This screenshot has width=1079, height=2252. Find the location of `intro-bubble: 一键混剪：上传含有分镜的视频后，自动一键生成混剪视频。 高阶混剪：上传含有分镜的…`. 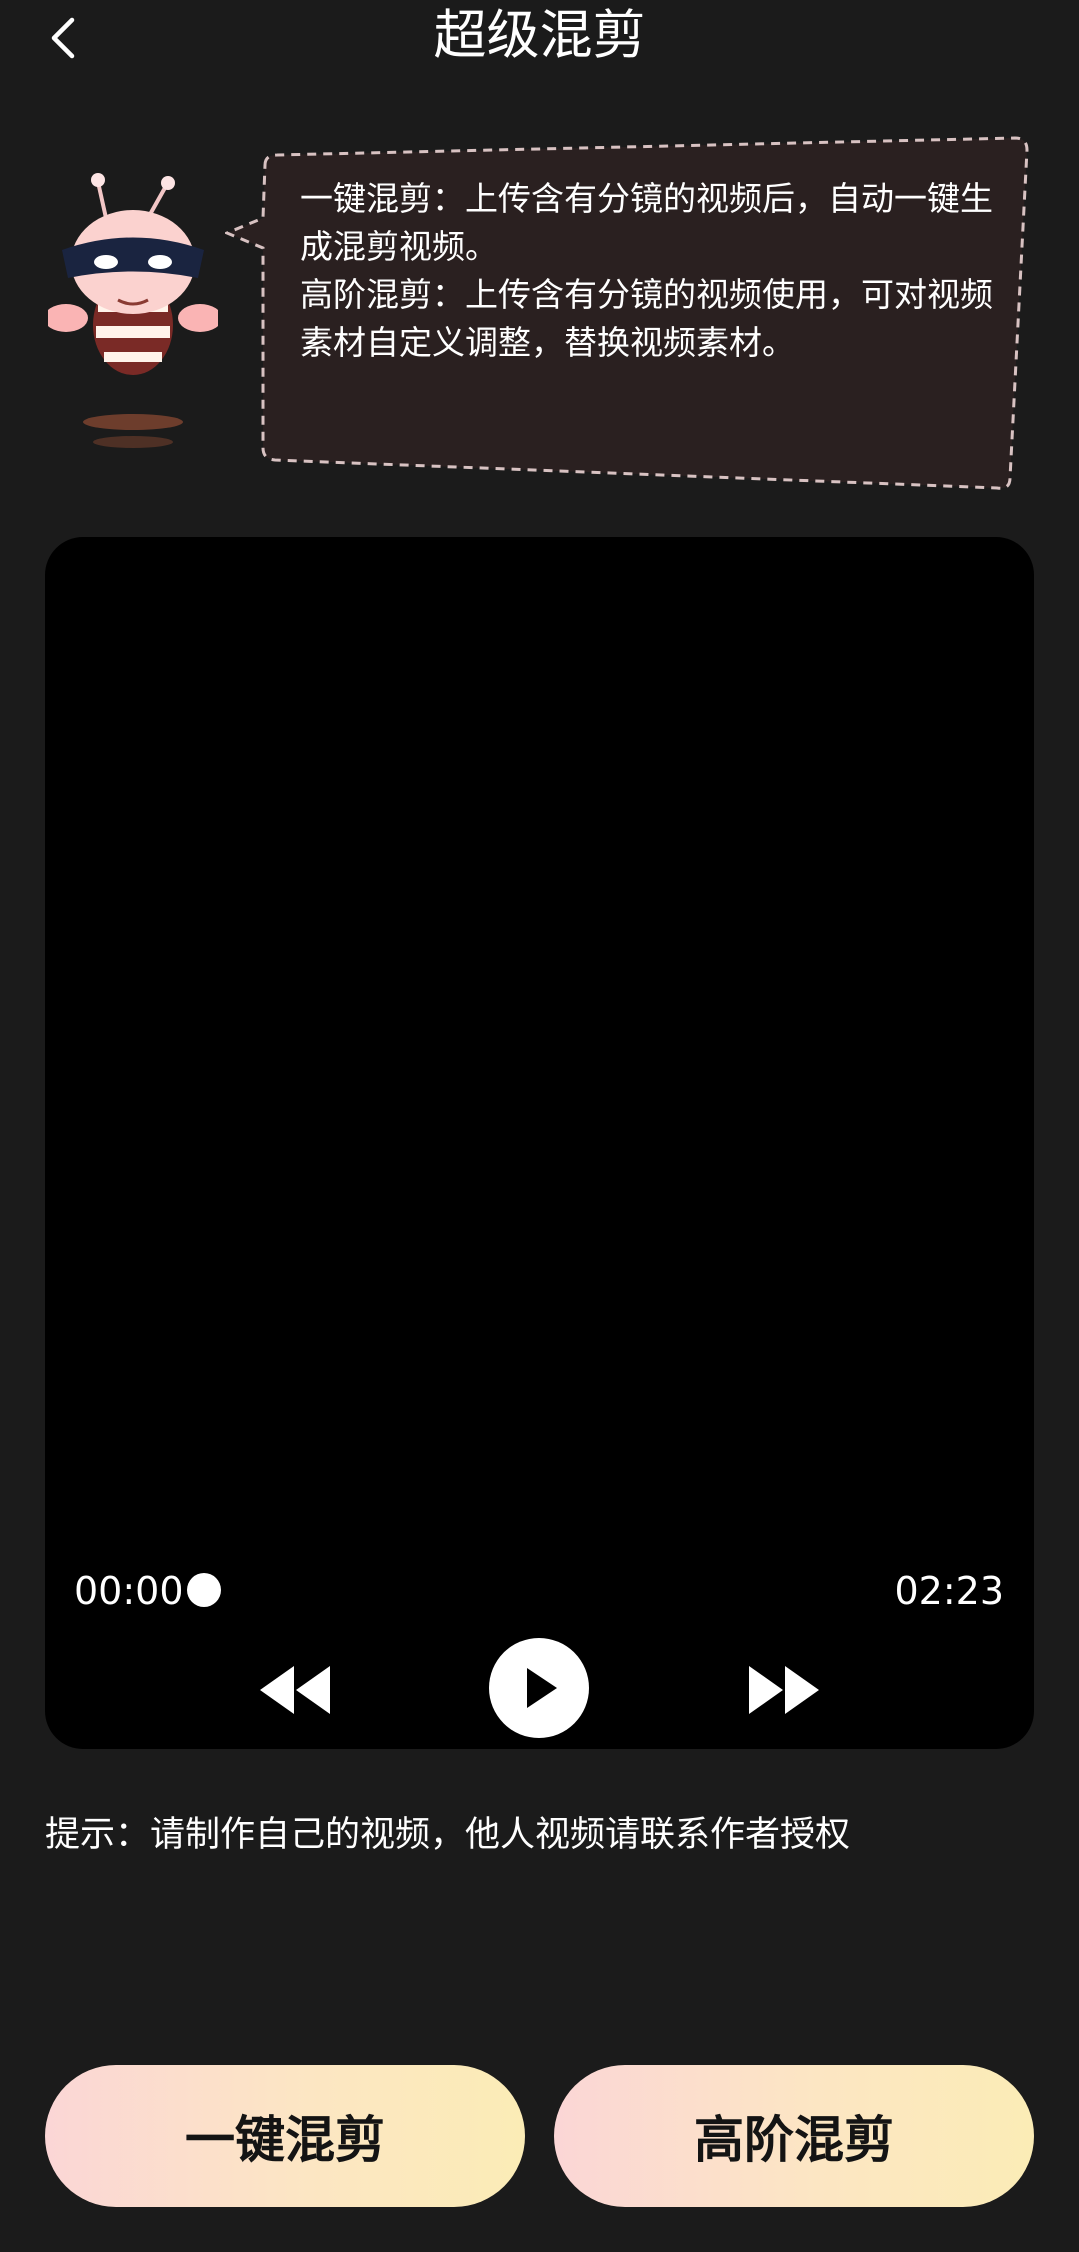

intro-bubble: 一键混剪：上传含有分镜的视频后，自动一键生成混剪视频。 高阶混剪：上传含有分镜的… is located at coordinates (630, 312).